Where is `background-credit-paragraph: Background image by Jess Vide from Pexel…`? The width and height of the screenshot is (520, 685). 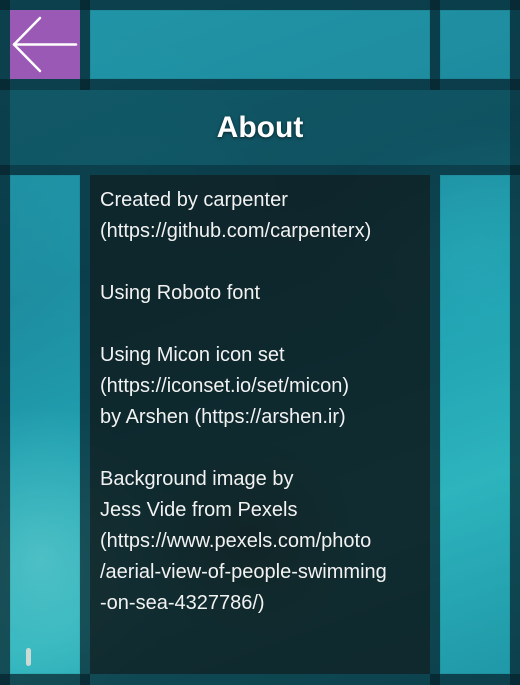
background-credit-paragraph: Background image by Jess Vide from Pexel… is located at coordinates (243, 541).